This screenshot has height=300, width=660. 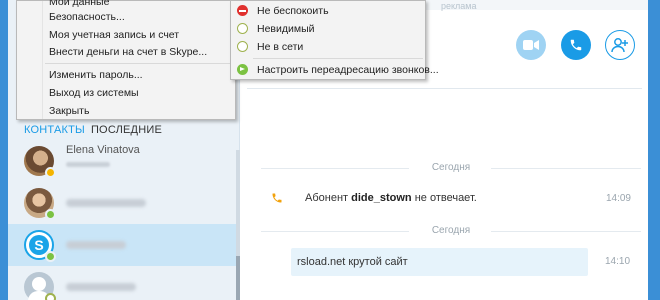 What do you see at coordinates (280, 47) in the screenshot?
I see `menu-item-offline: Не в сети` at bounding box center [280, 47].